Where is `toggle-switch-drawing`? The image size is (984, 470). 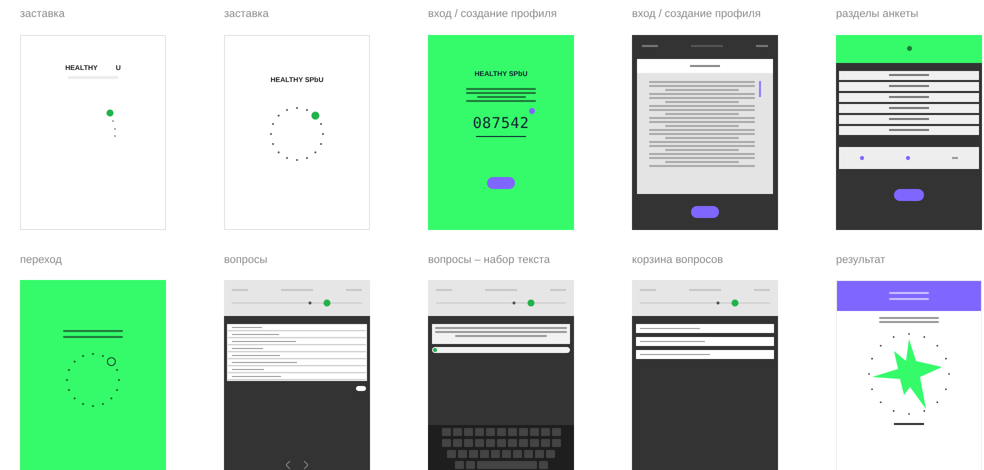
toggle-switch-drawing is located at coordinates (361, 388).